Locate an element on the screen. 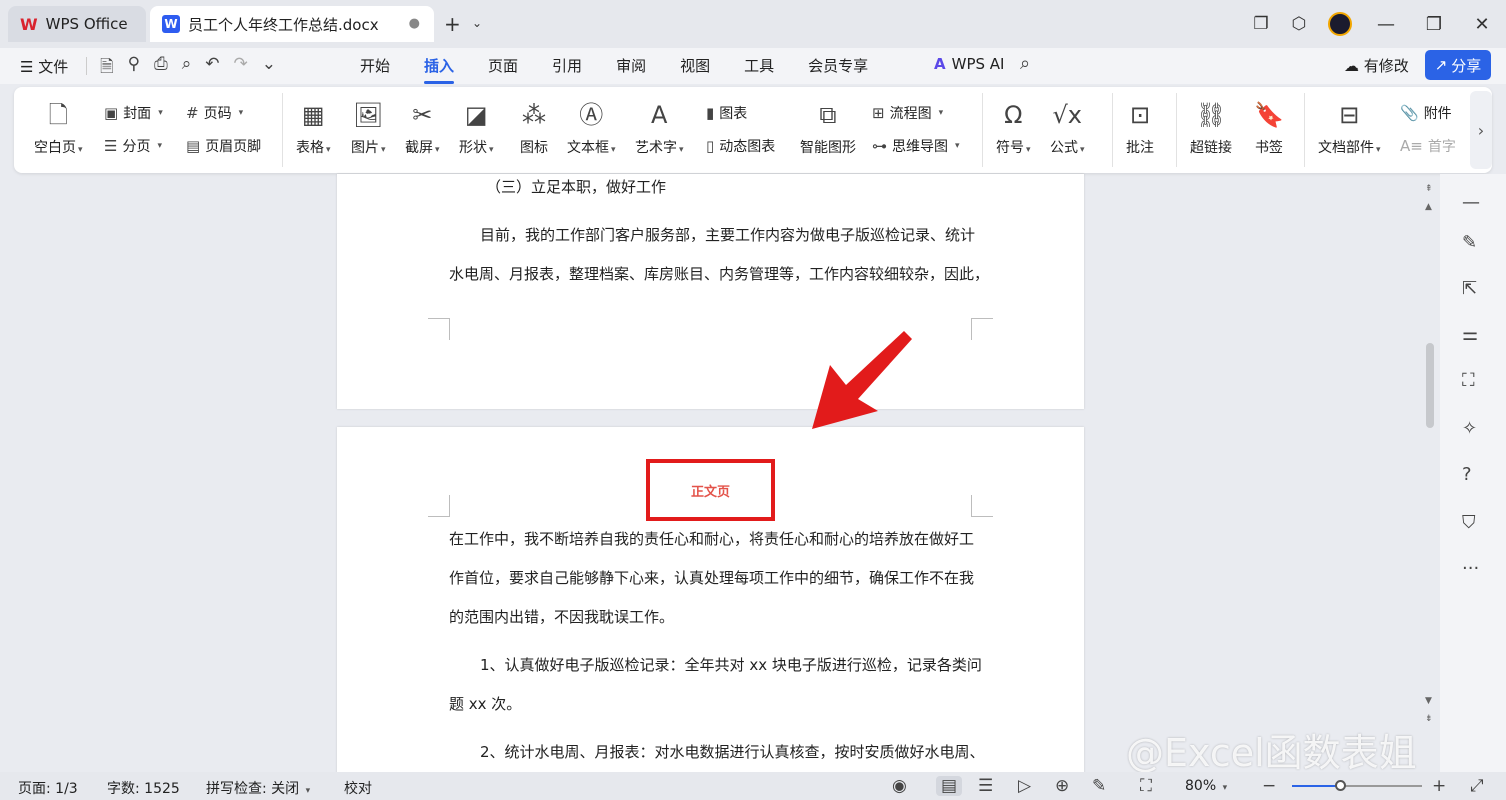 The height and width of the screenshot is (800, 1506). more-icon: ··· is located at coordinates (1470, 568).